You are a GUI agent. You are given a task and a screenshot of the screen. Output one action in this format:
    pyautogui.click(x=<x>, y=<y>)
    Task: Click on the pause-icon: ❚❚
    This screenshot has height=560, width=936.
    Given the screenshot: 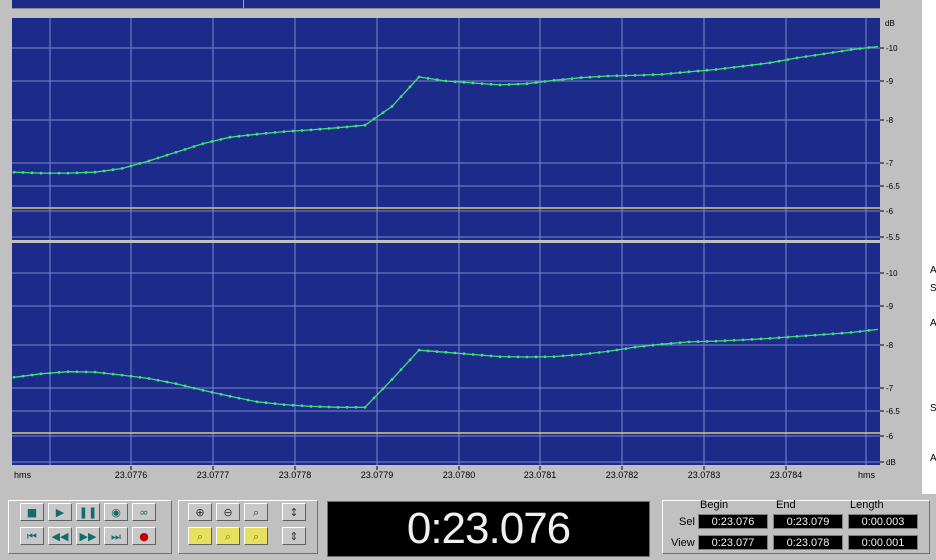 What is the action you would take?
    pyautogui.click(x=88, y=512)
    